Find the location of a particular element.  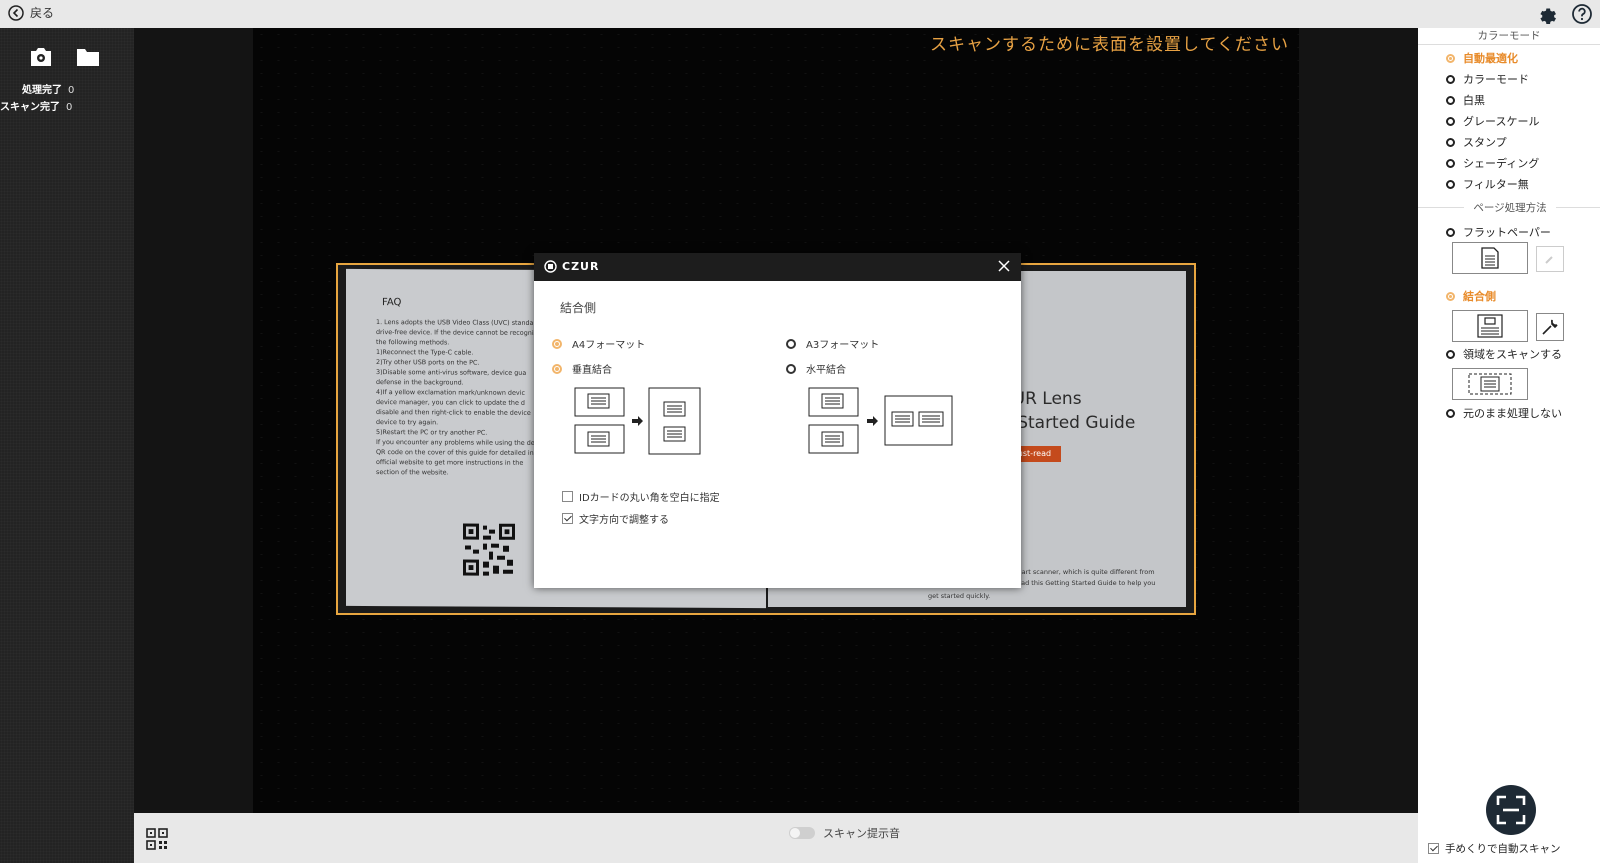

color-mode-stamp: スタンプ is located at coordinates (1476, 142).